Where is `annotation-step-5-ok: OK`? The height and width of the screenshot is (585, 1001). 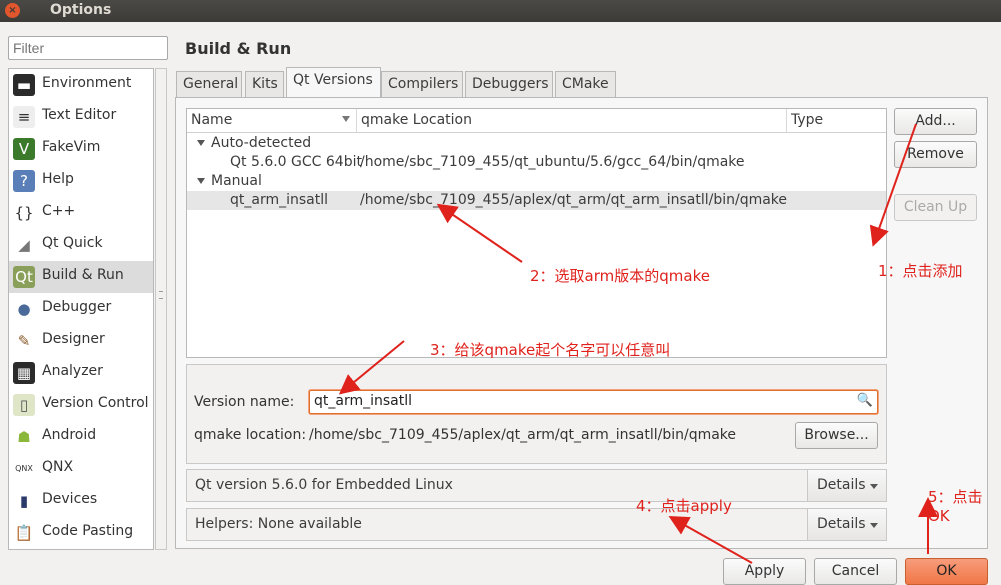
annotation-step-5-ok: OK is located at coordinates (939, 516).